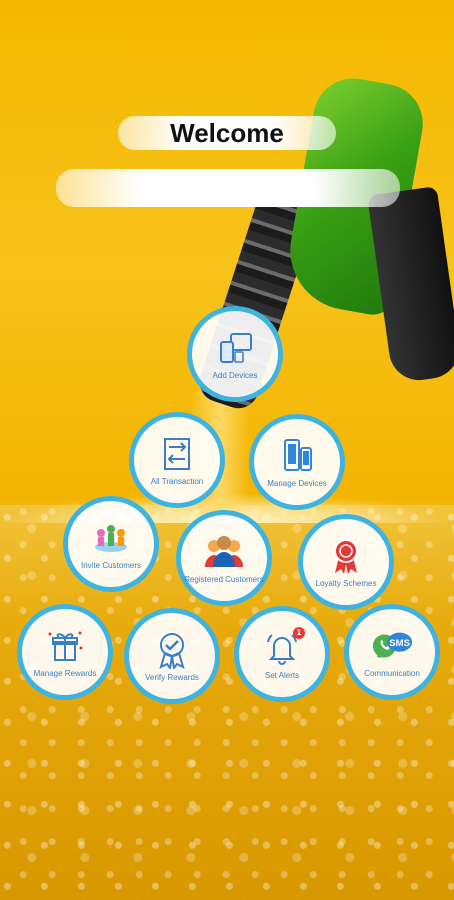  I want to click on manage-devices-label: Manage Devices, so click(297, 483).